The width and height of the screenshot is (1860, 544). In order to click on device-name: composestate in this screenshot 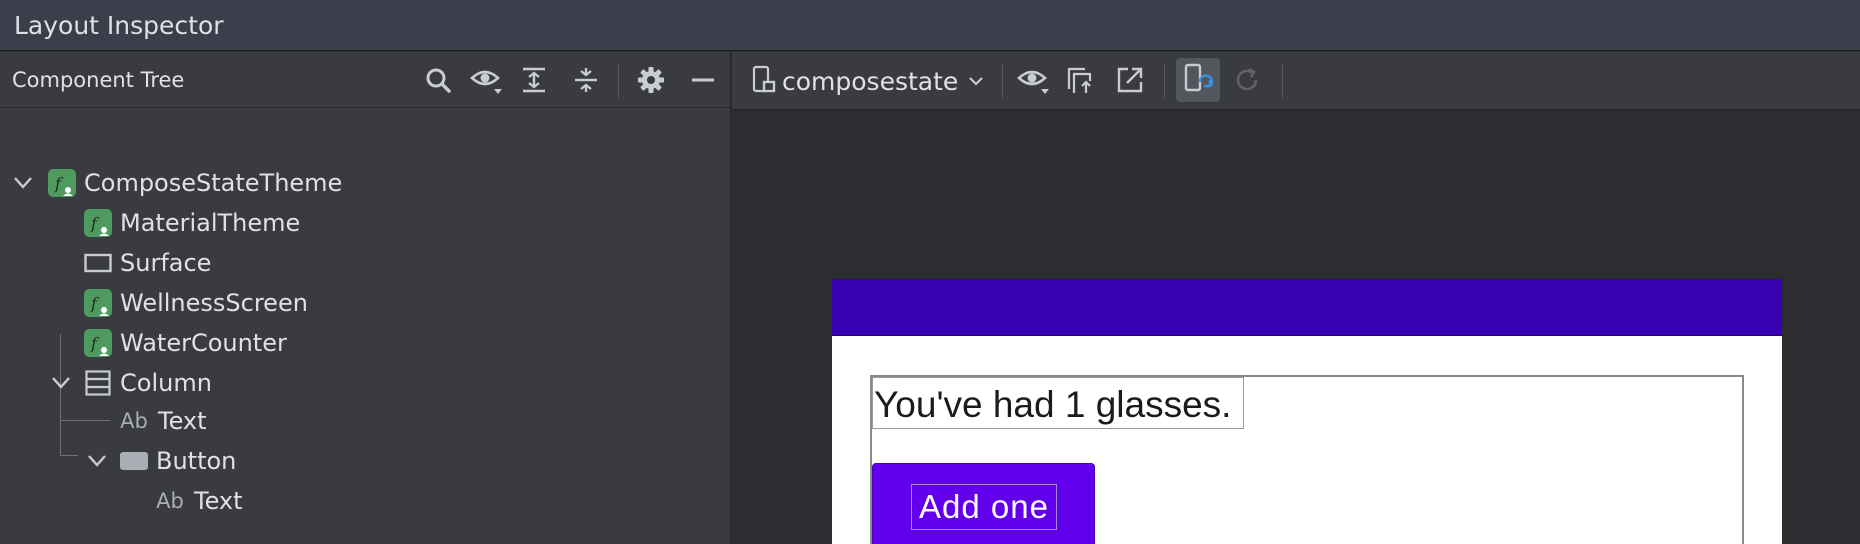, I will do `click(870, 81)`.